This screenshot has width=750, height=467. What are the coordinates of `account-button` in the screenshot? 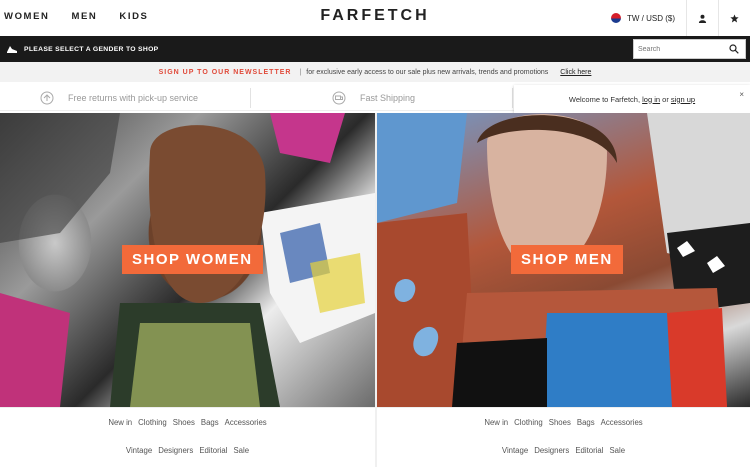 It's located at (702, 18).